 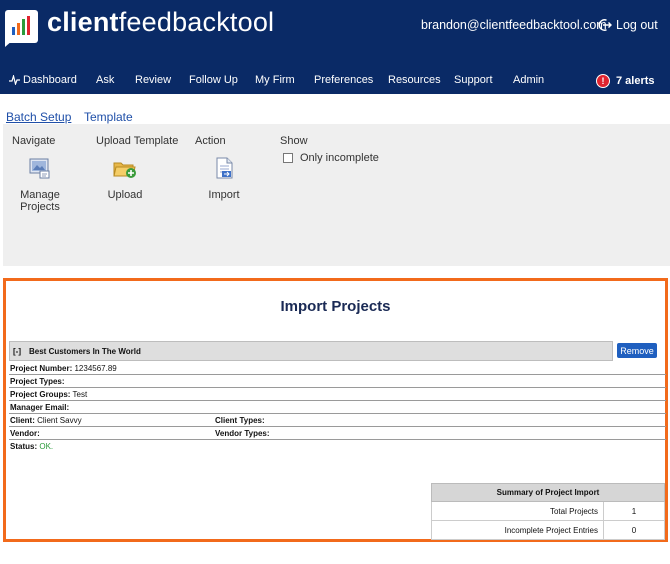 I want to click on nav-item-admin: Admin, so click(x=528, y=80).